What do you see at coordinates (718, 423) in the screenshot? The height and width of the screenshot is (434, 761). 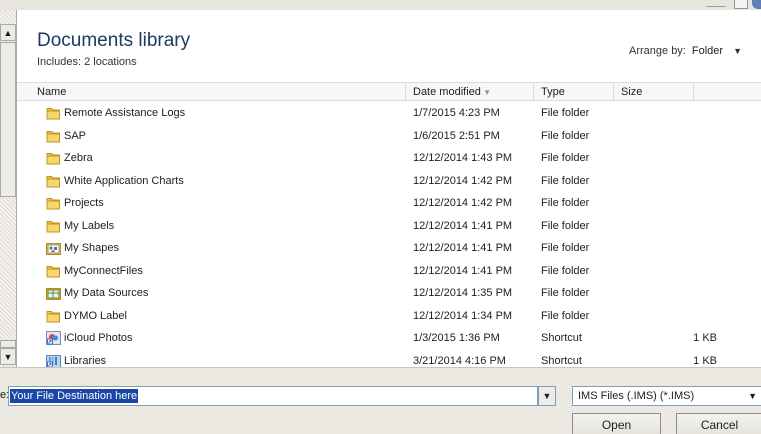 I see `cancel-button: Cancel` at bounding box center [718, 423].